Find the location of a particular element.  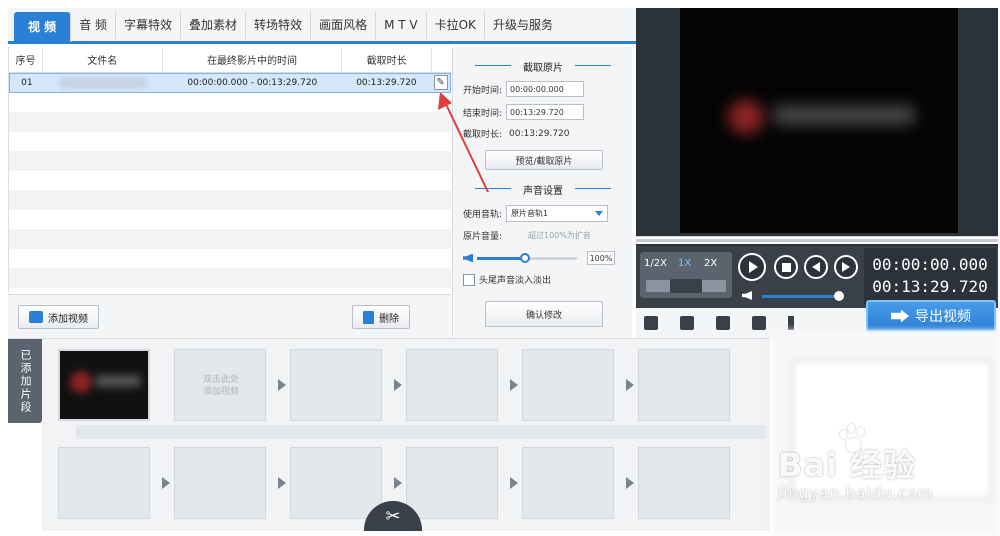

new-project-icon is located at coordinates (651, 323).